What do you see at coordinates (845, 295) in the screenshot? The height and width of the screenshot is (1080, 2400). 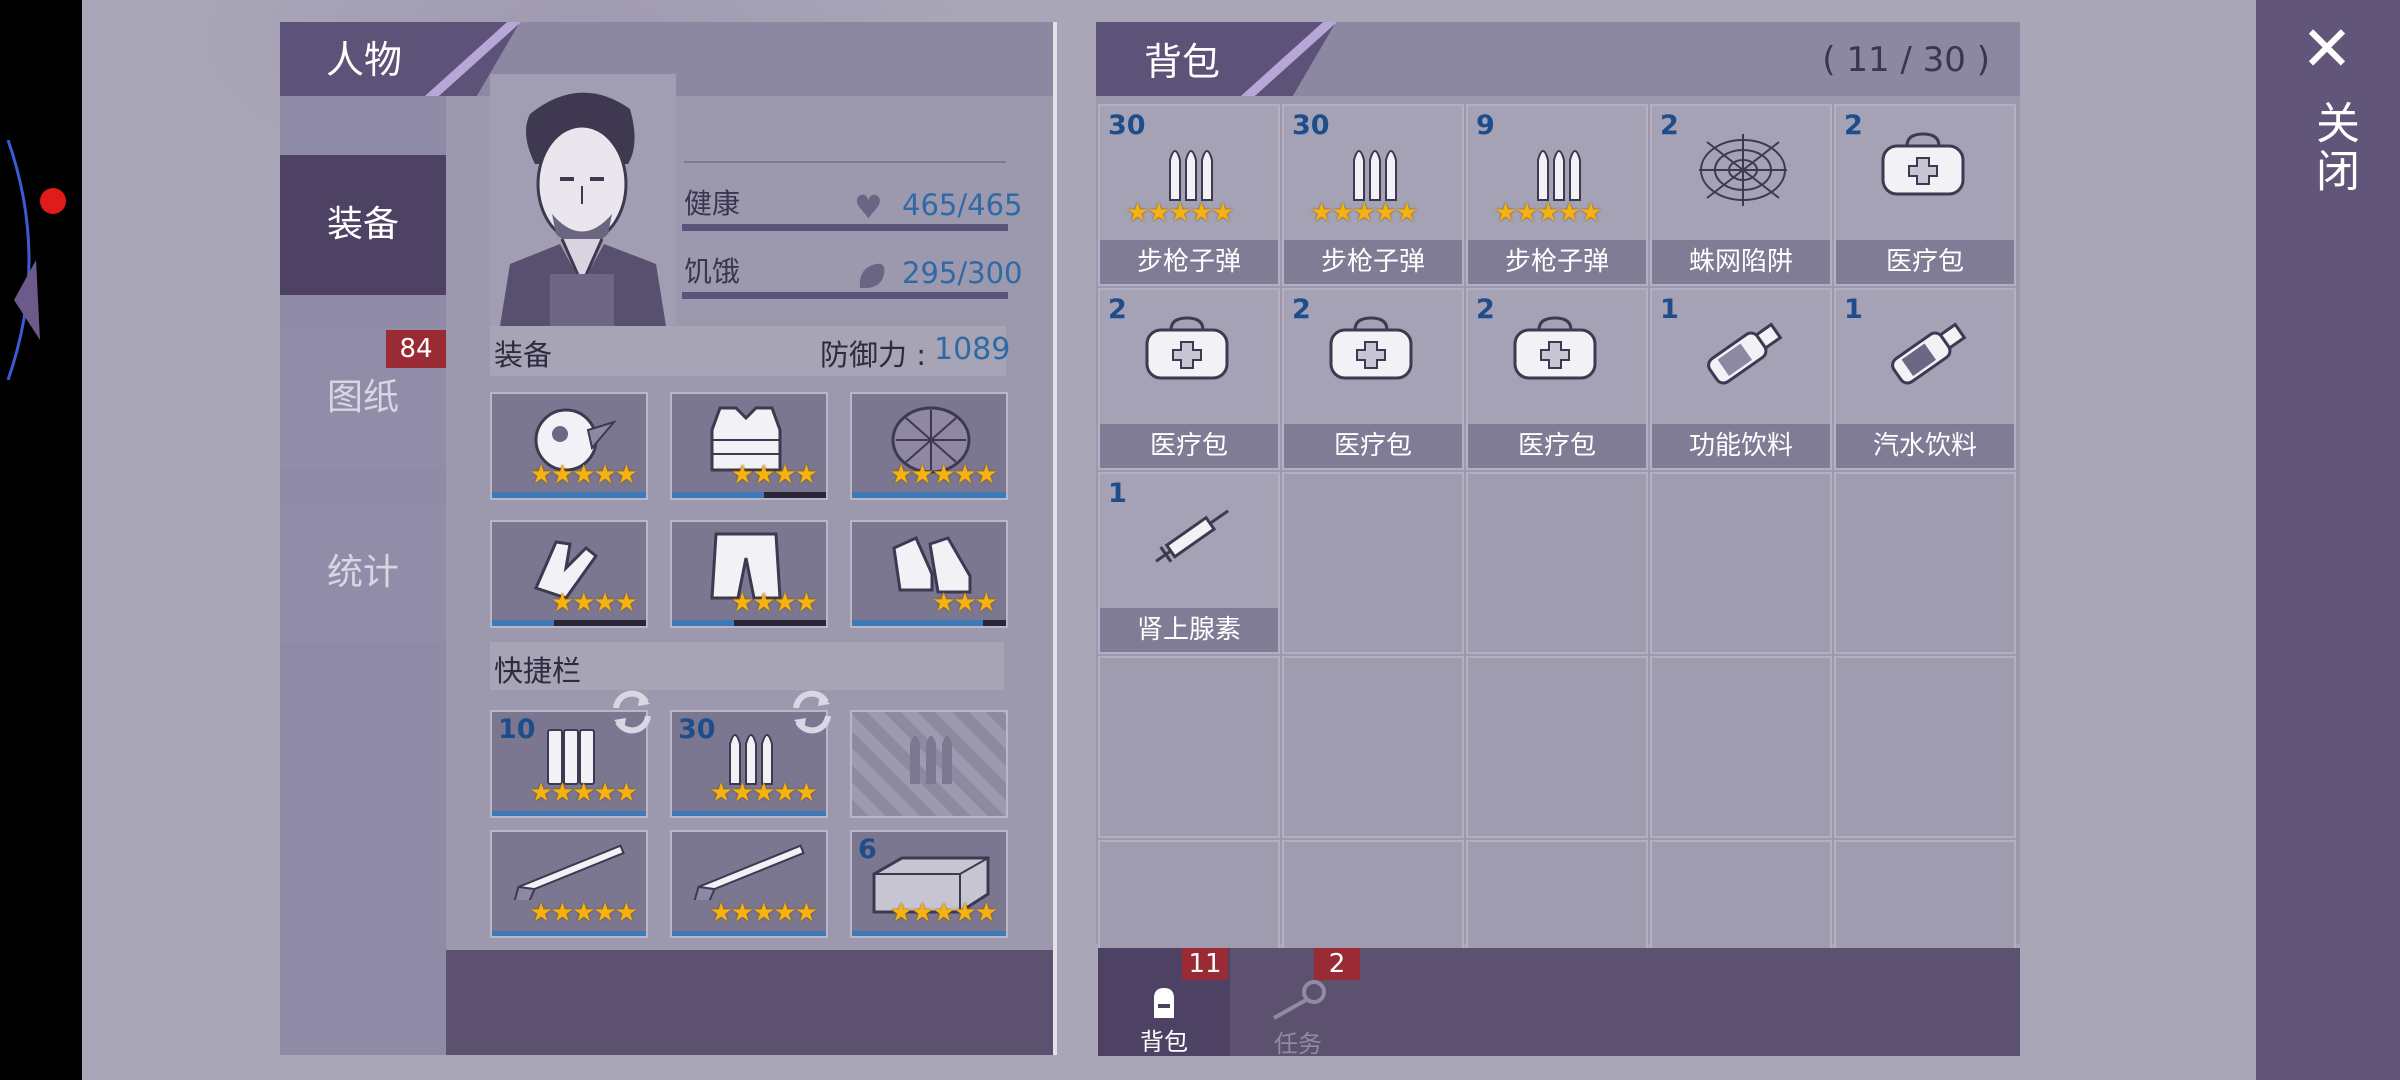 I see `hunger-bar` at bounding box center [845, 295].